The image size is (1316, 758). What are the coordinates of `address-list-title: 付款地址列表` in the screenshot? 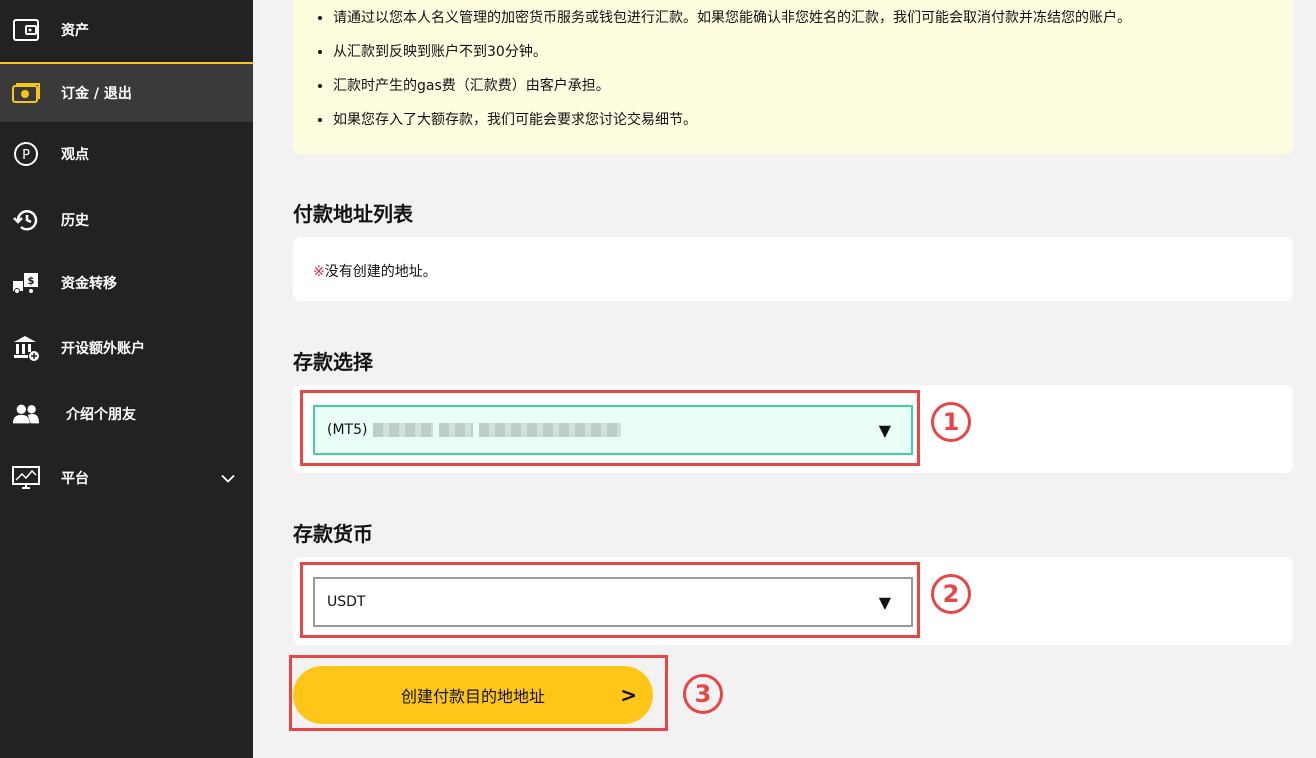 It's located at (353, 214).